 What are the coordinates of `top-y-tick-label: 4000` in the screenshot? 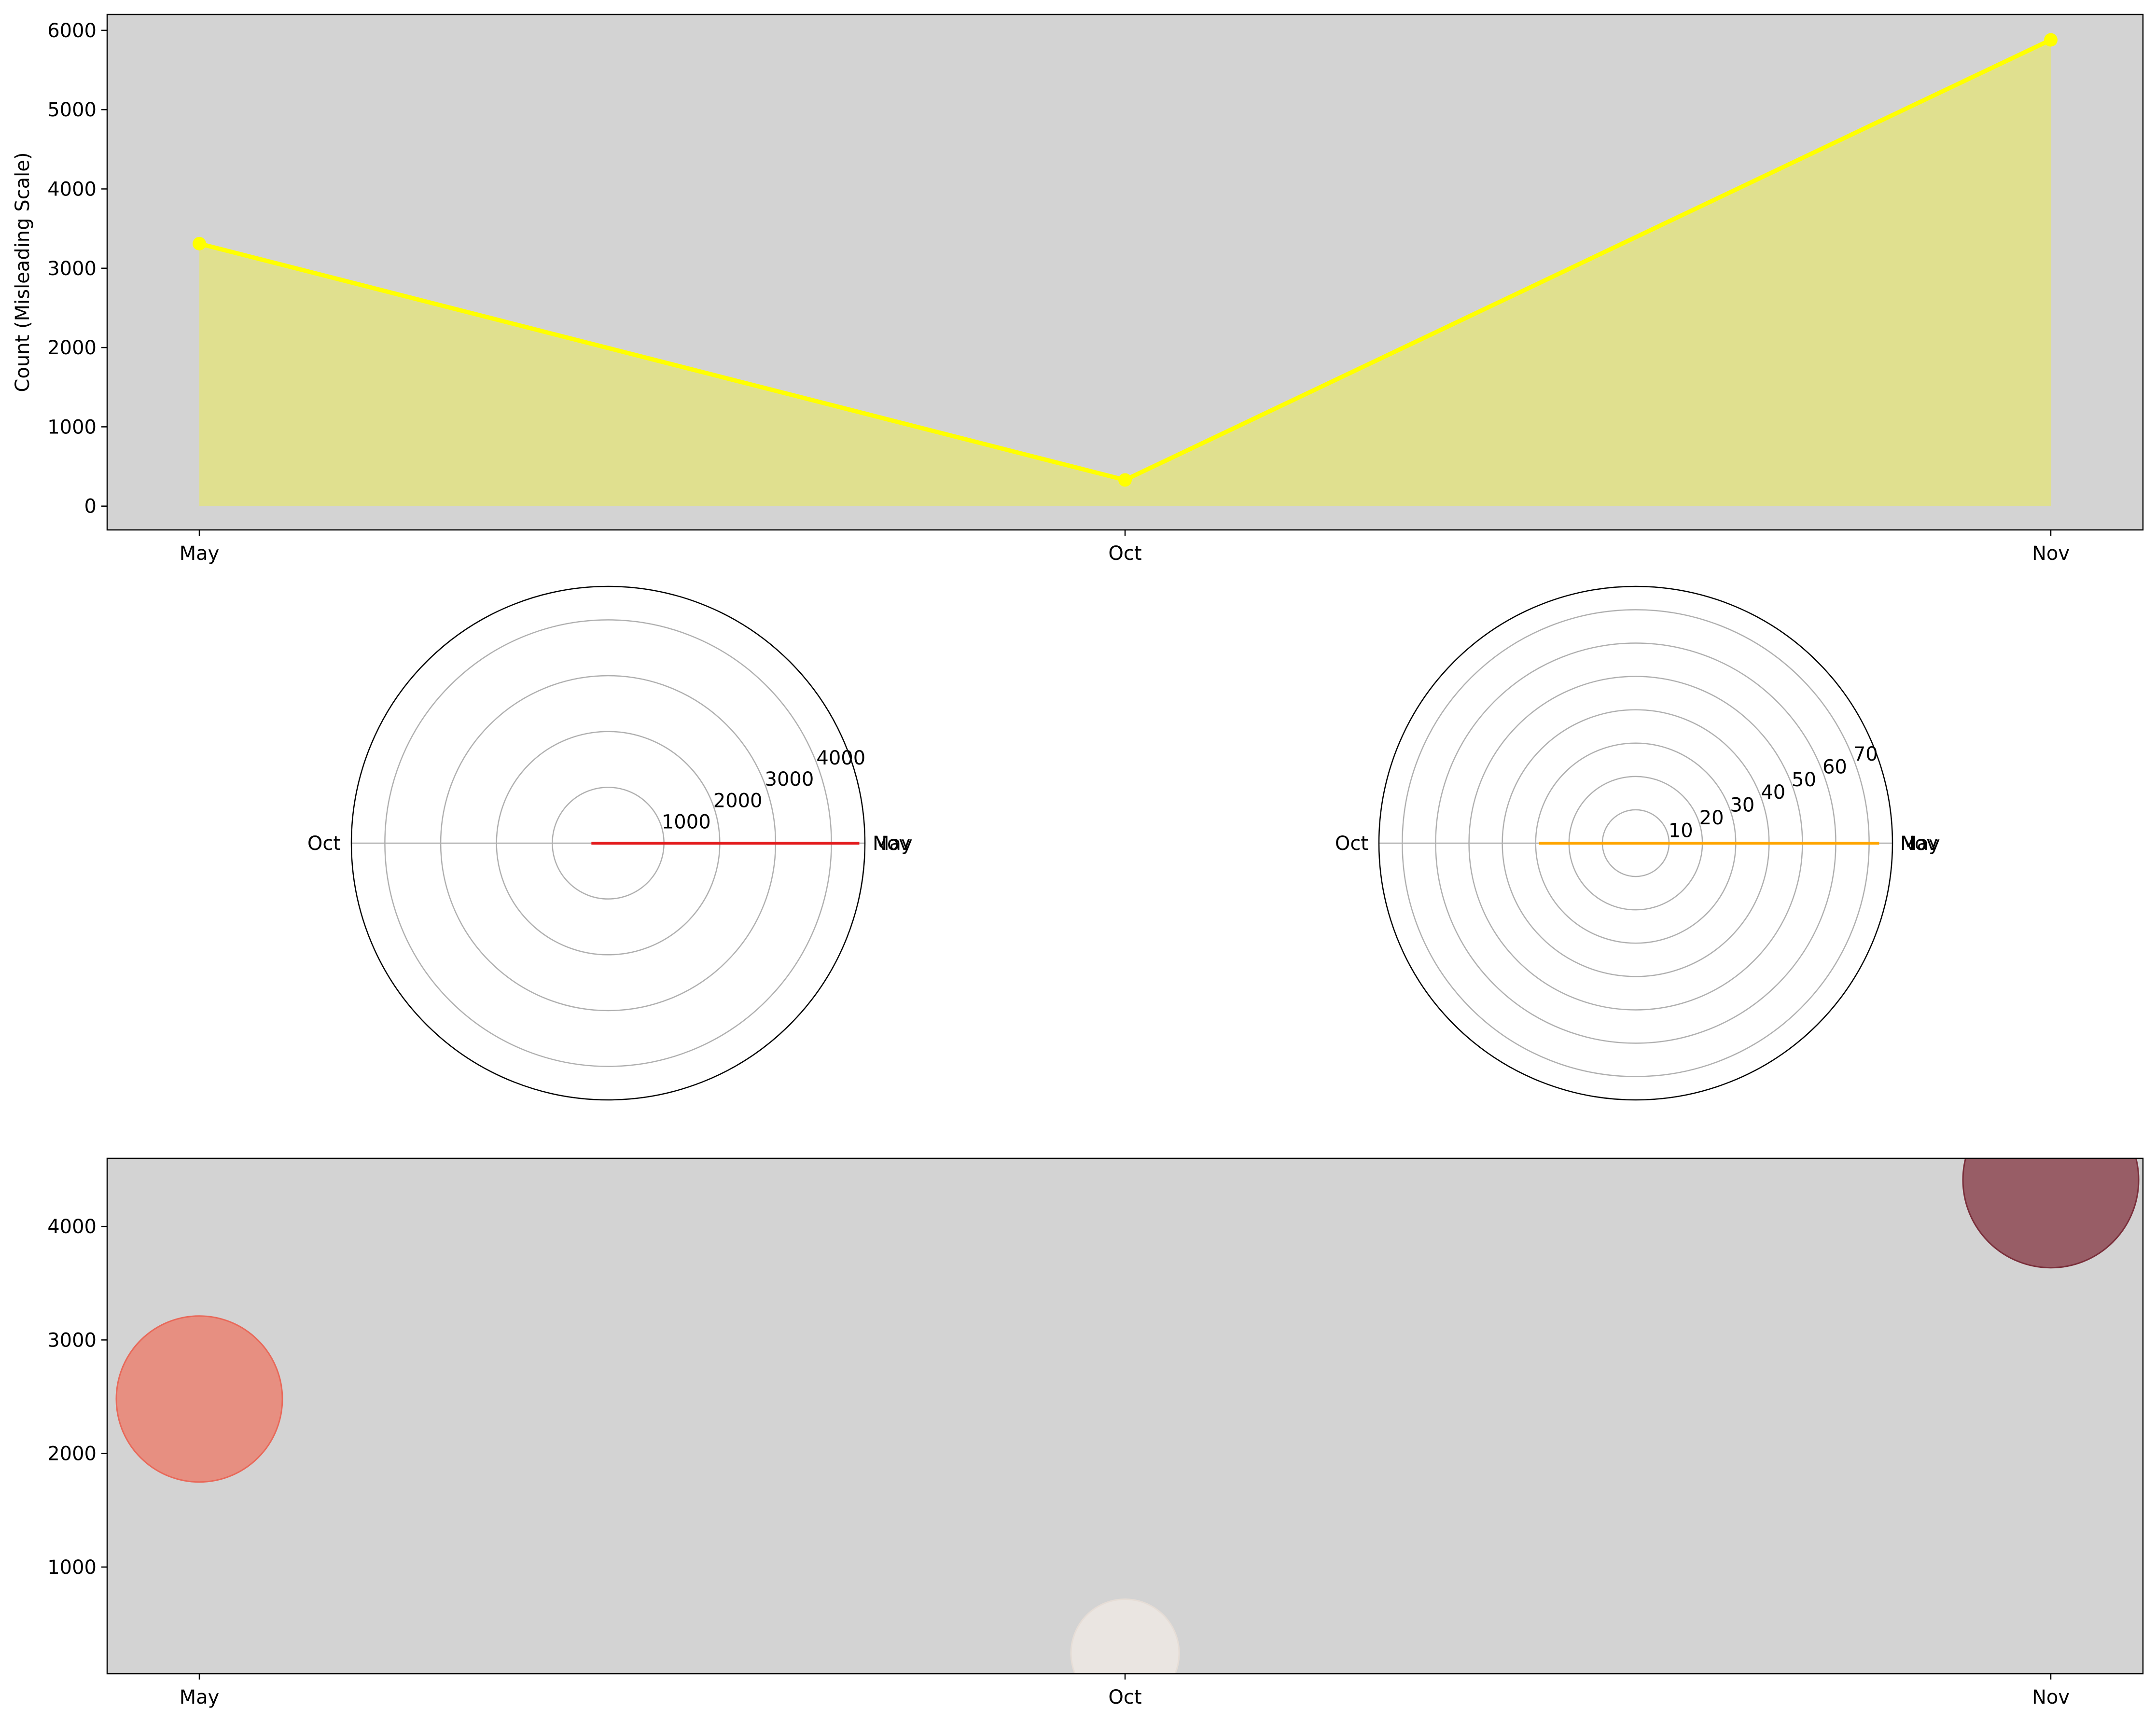 It's located at (72, 189).